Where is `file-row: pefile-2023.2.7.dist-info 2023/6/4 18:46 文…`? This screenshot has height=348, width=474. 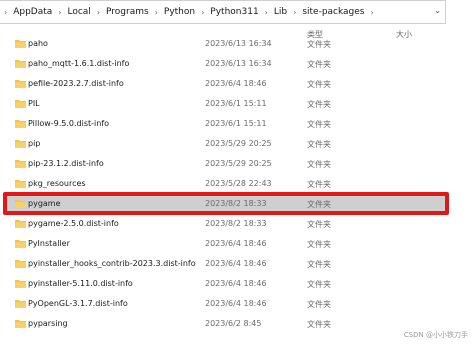 file-row: pefile-2023.2.7.dist-info 2023/6/4 18:46 文… is located at coordinates (237, 84).